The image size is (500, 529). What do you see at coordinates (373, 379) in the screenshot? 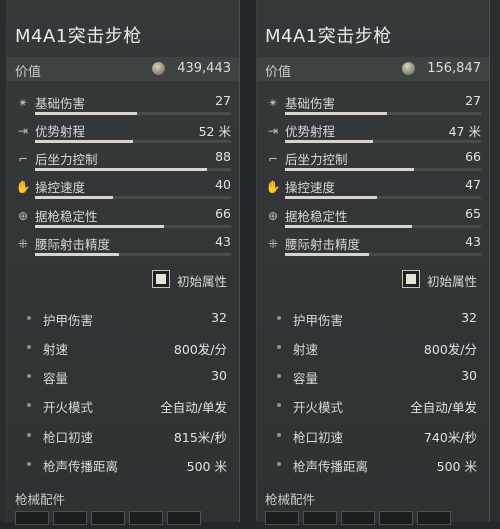
I see `attribute-row: 容量 30` at bounding box center [373, 379].